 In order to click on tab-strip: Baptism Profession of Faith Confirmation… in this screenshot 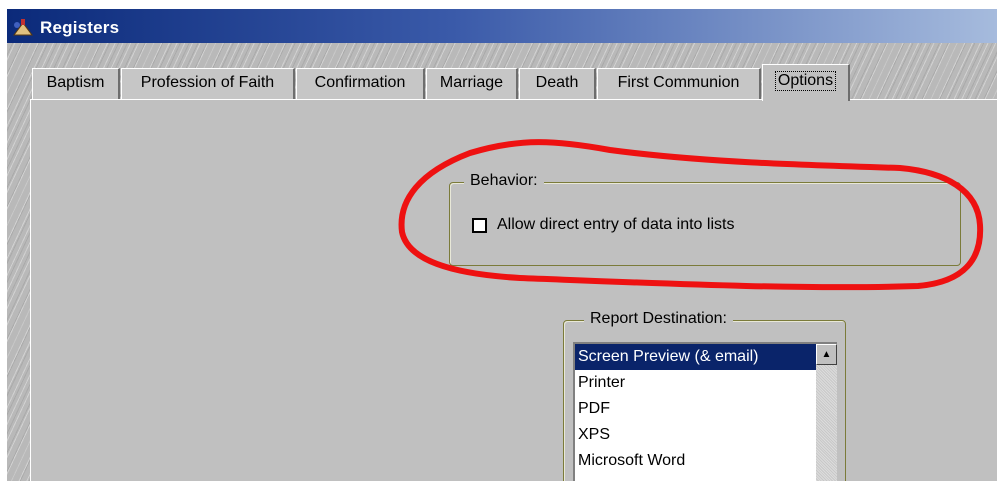, I will do `click(512, 82)`.